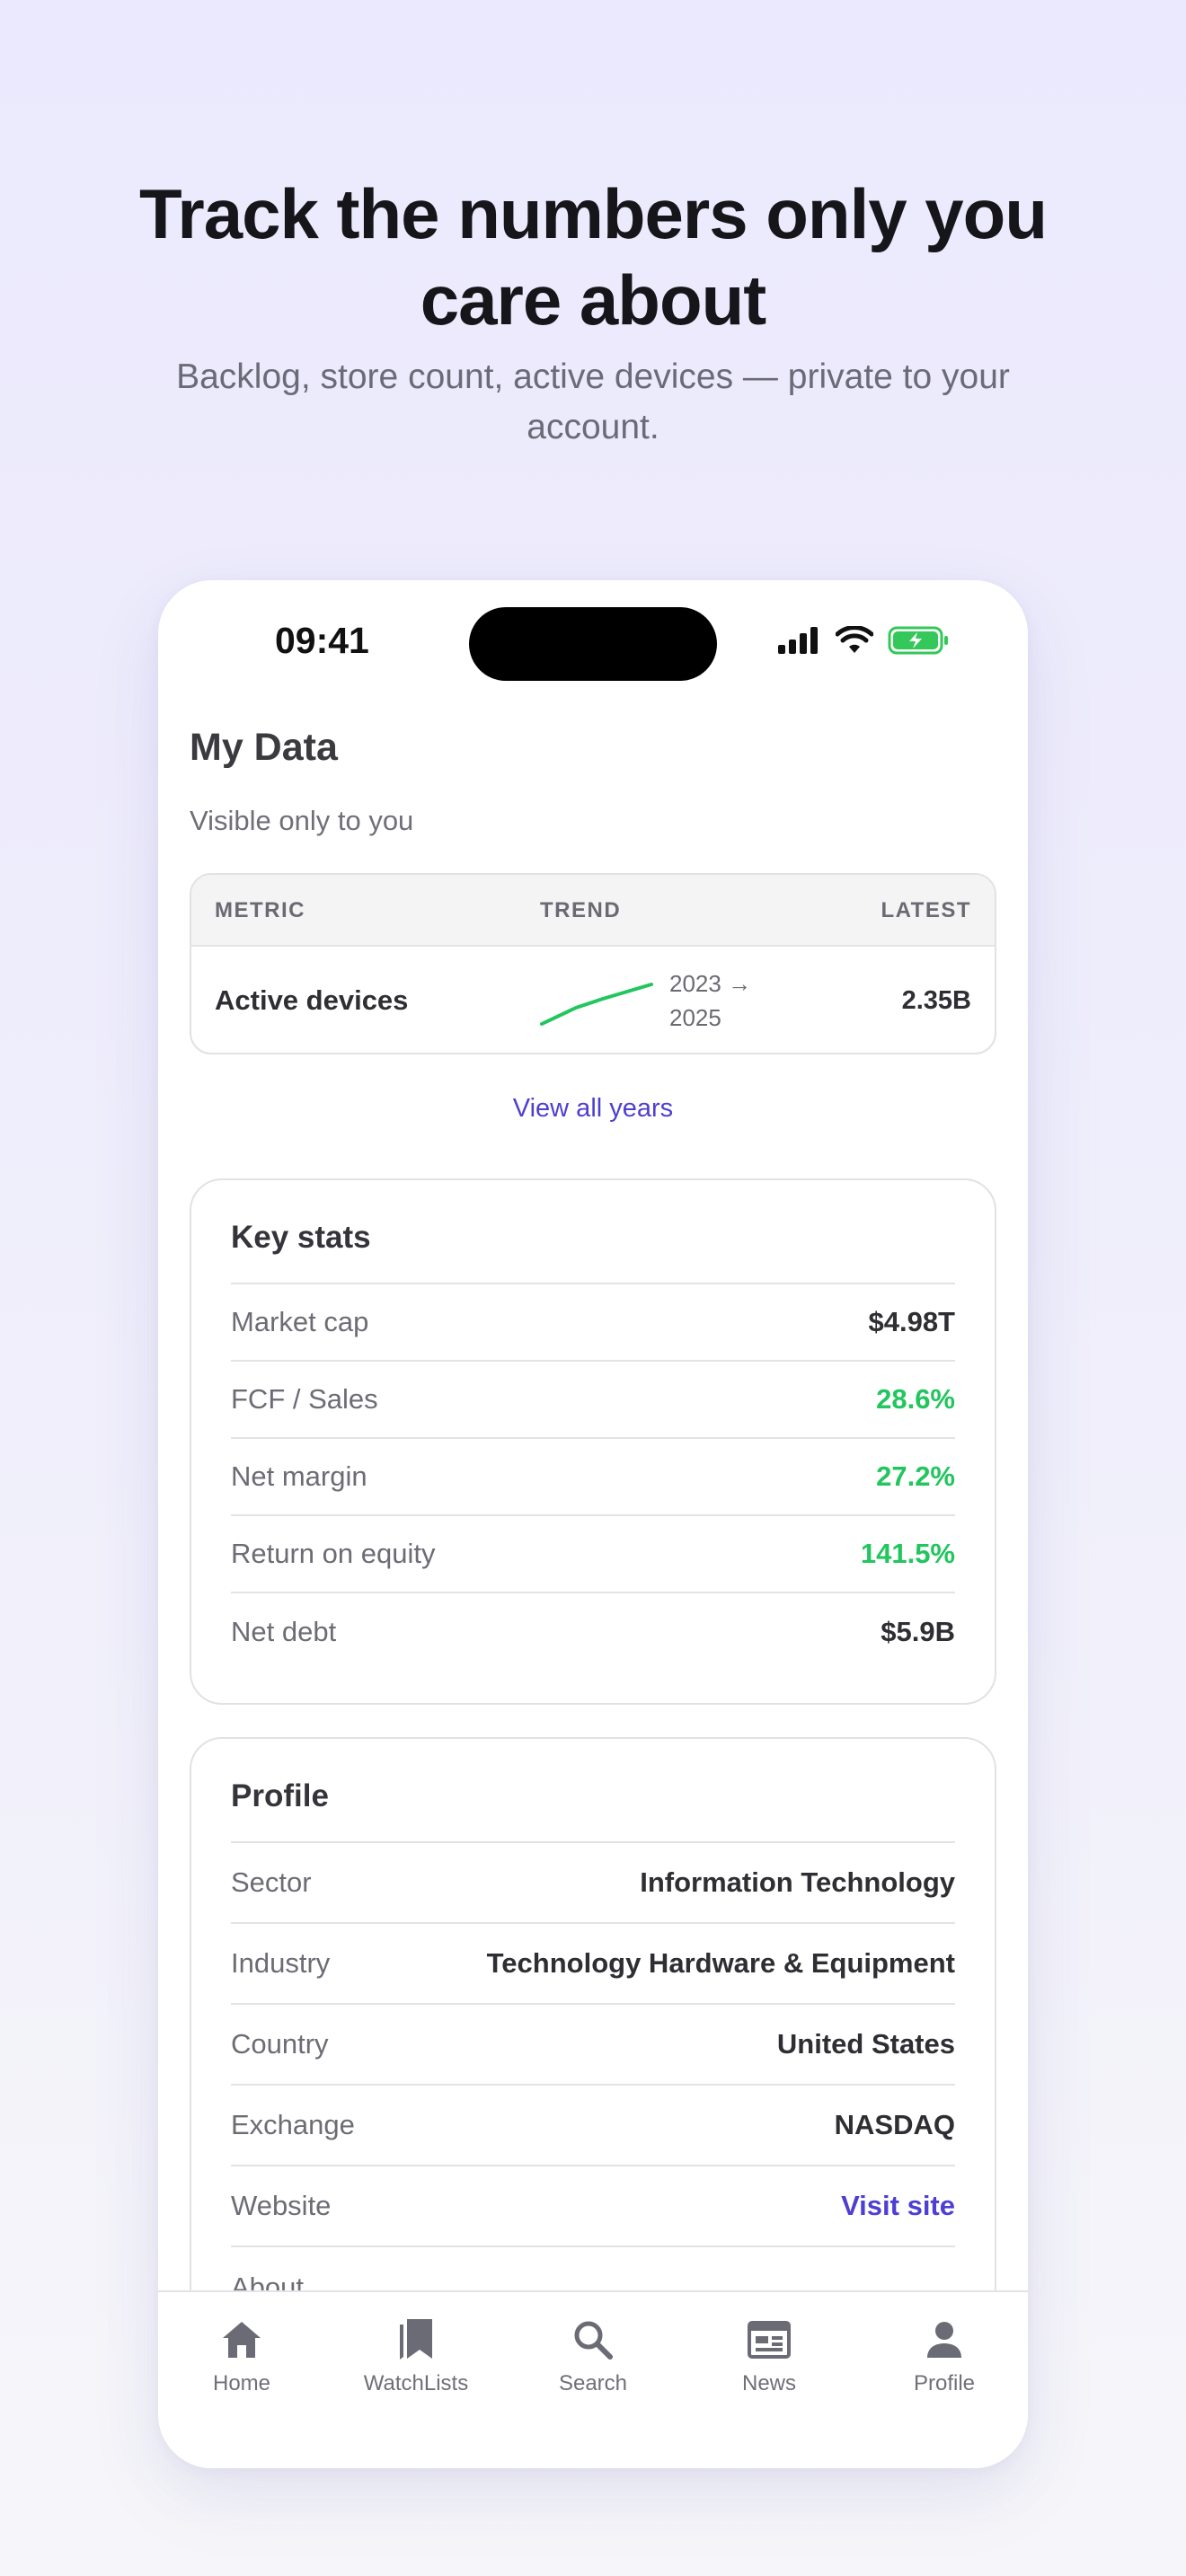 This screenshot has width=1186, height=2576. What do you see at coordinates (241, 2383) in the screenshot?
I see `tab-label: Home` at bounding box center [241, 2383].